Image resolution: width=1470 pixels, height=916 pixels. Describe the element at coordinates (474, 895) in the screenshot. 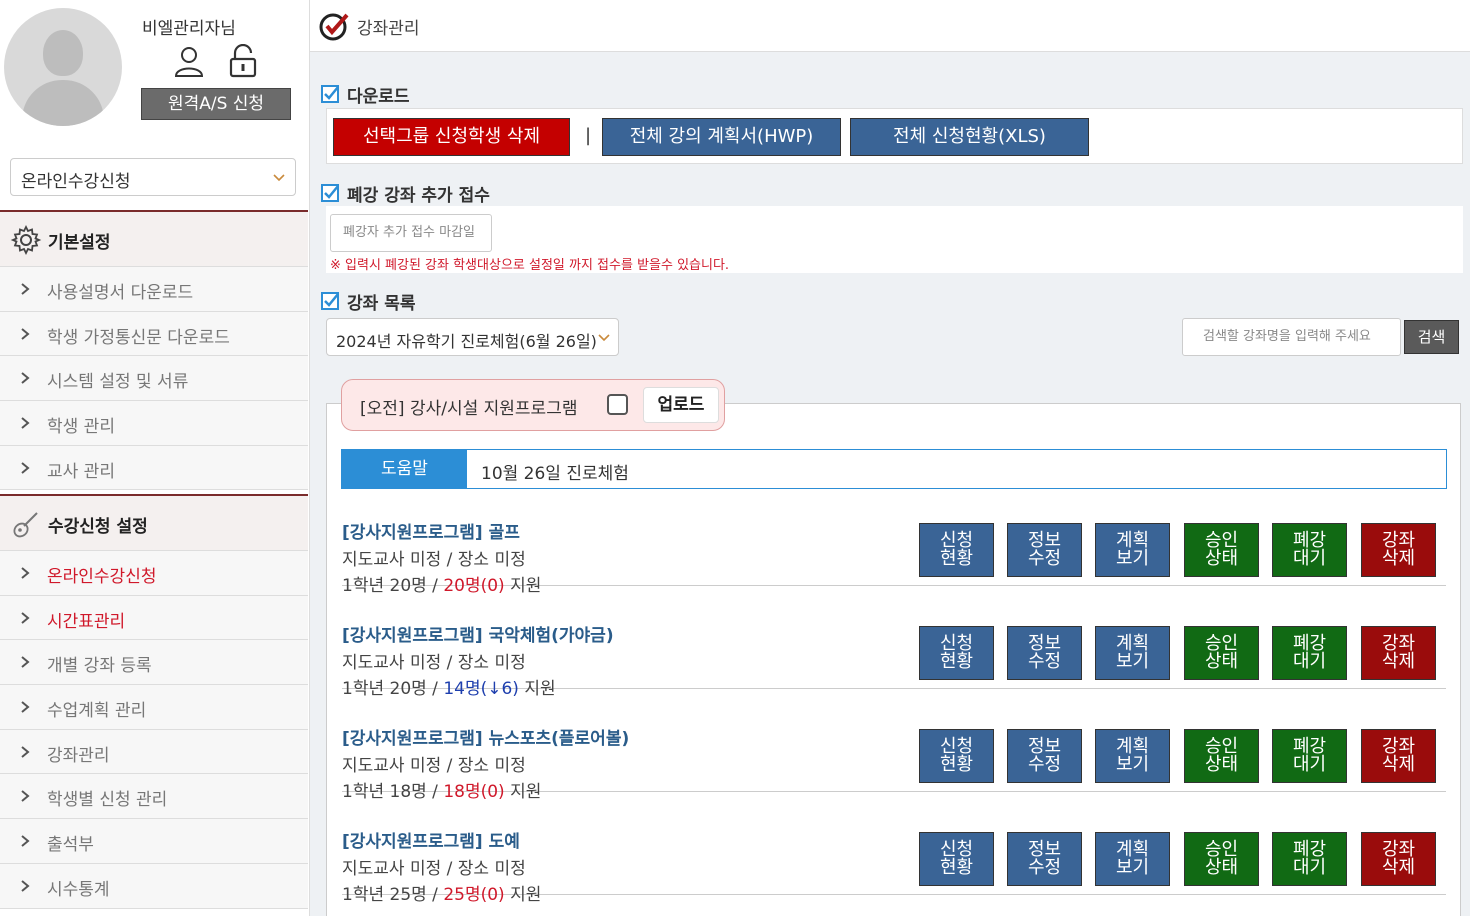

I see `course-applied-count: 25명(0)` at that location.